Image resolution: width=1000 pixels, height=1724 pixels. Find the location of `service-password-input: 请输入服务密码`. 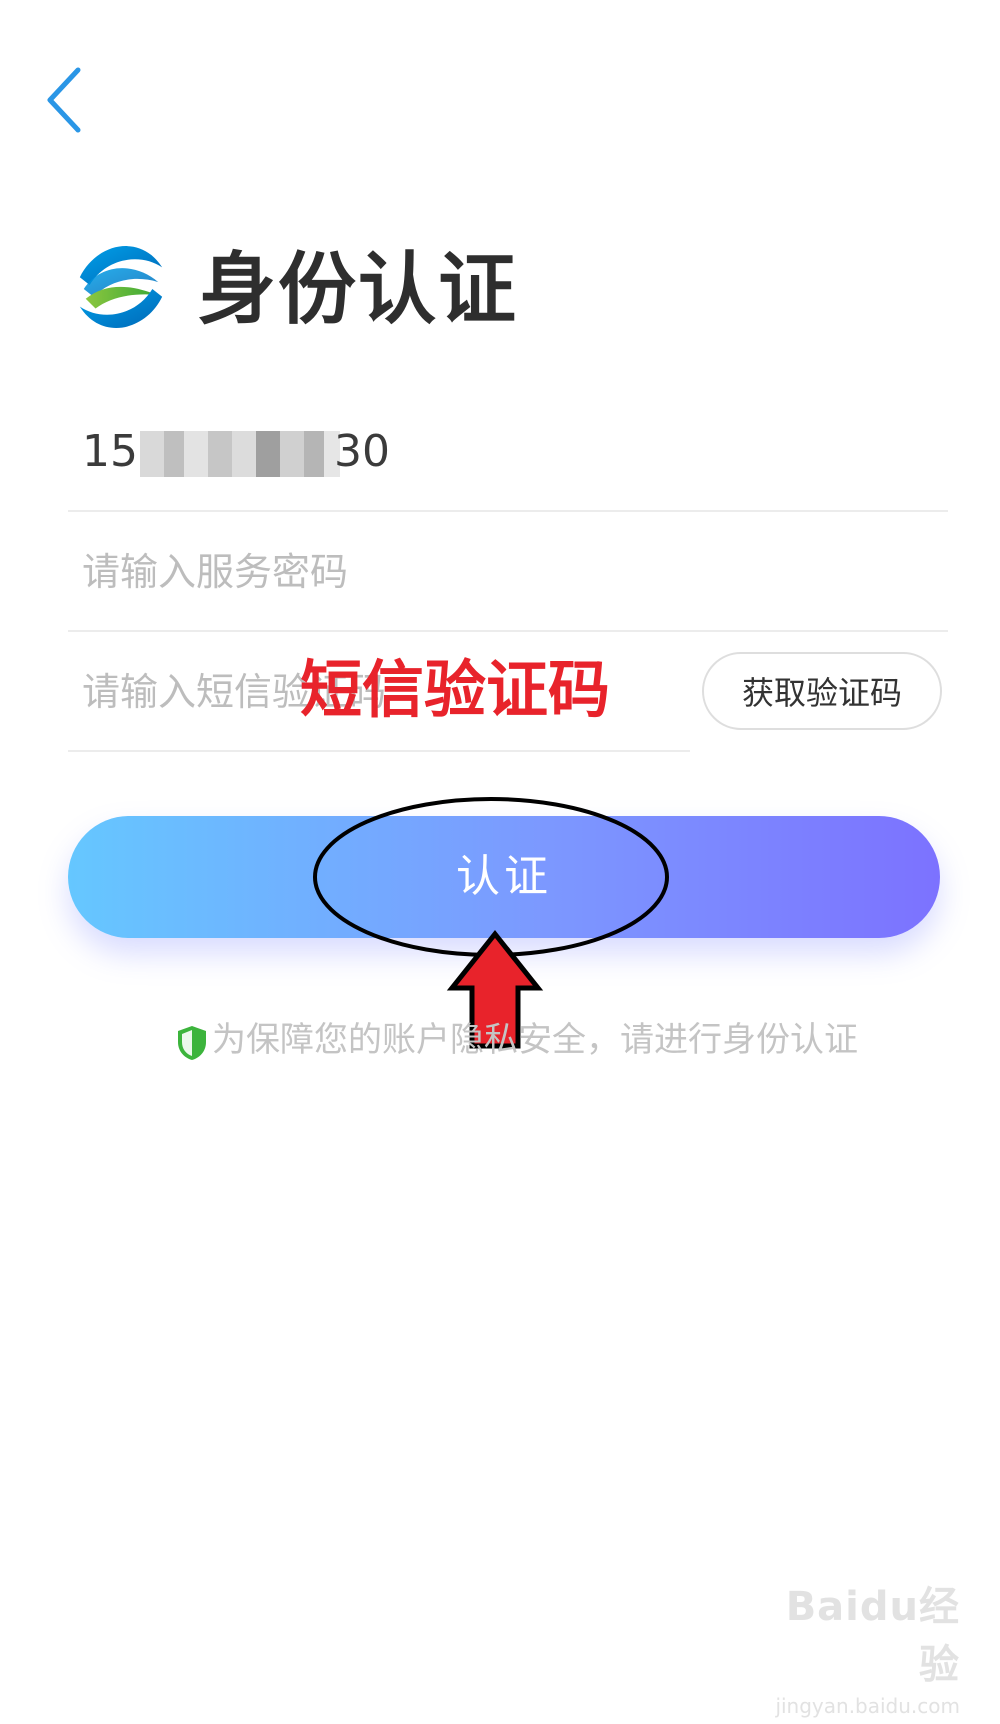

service-password-input: 请输入服务密码 is located at coordinates (508, 572).